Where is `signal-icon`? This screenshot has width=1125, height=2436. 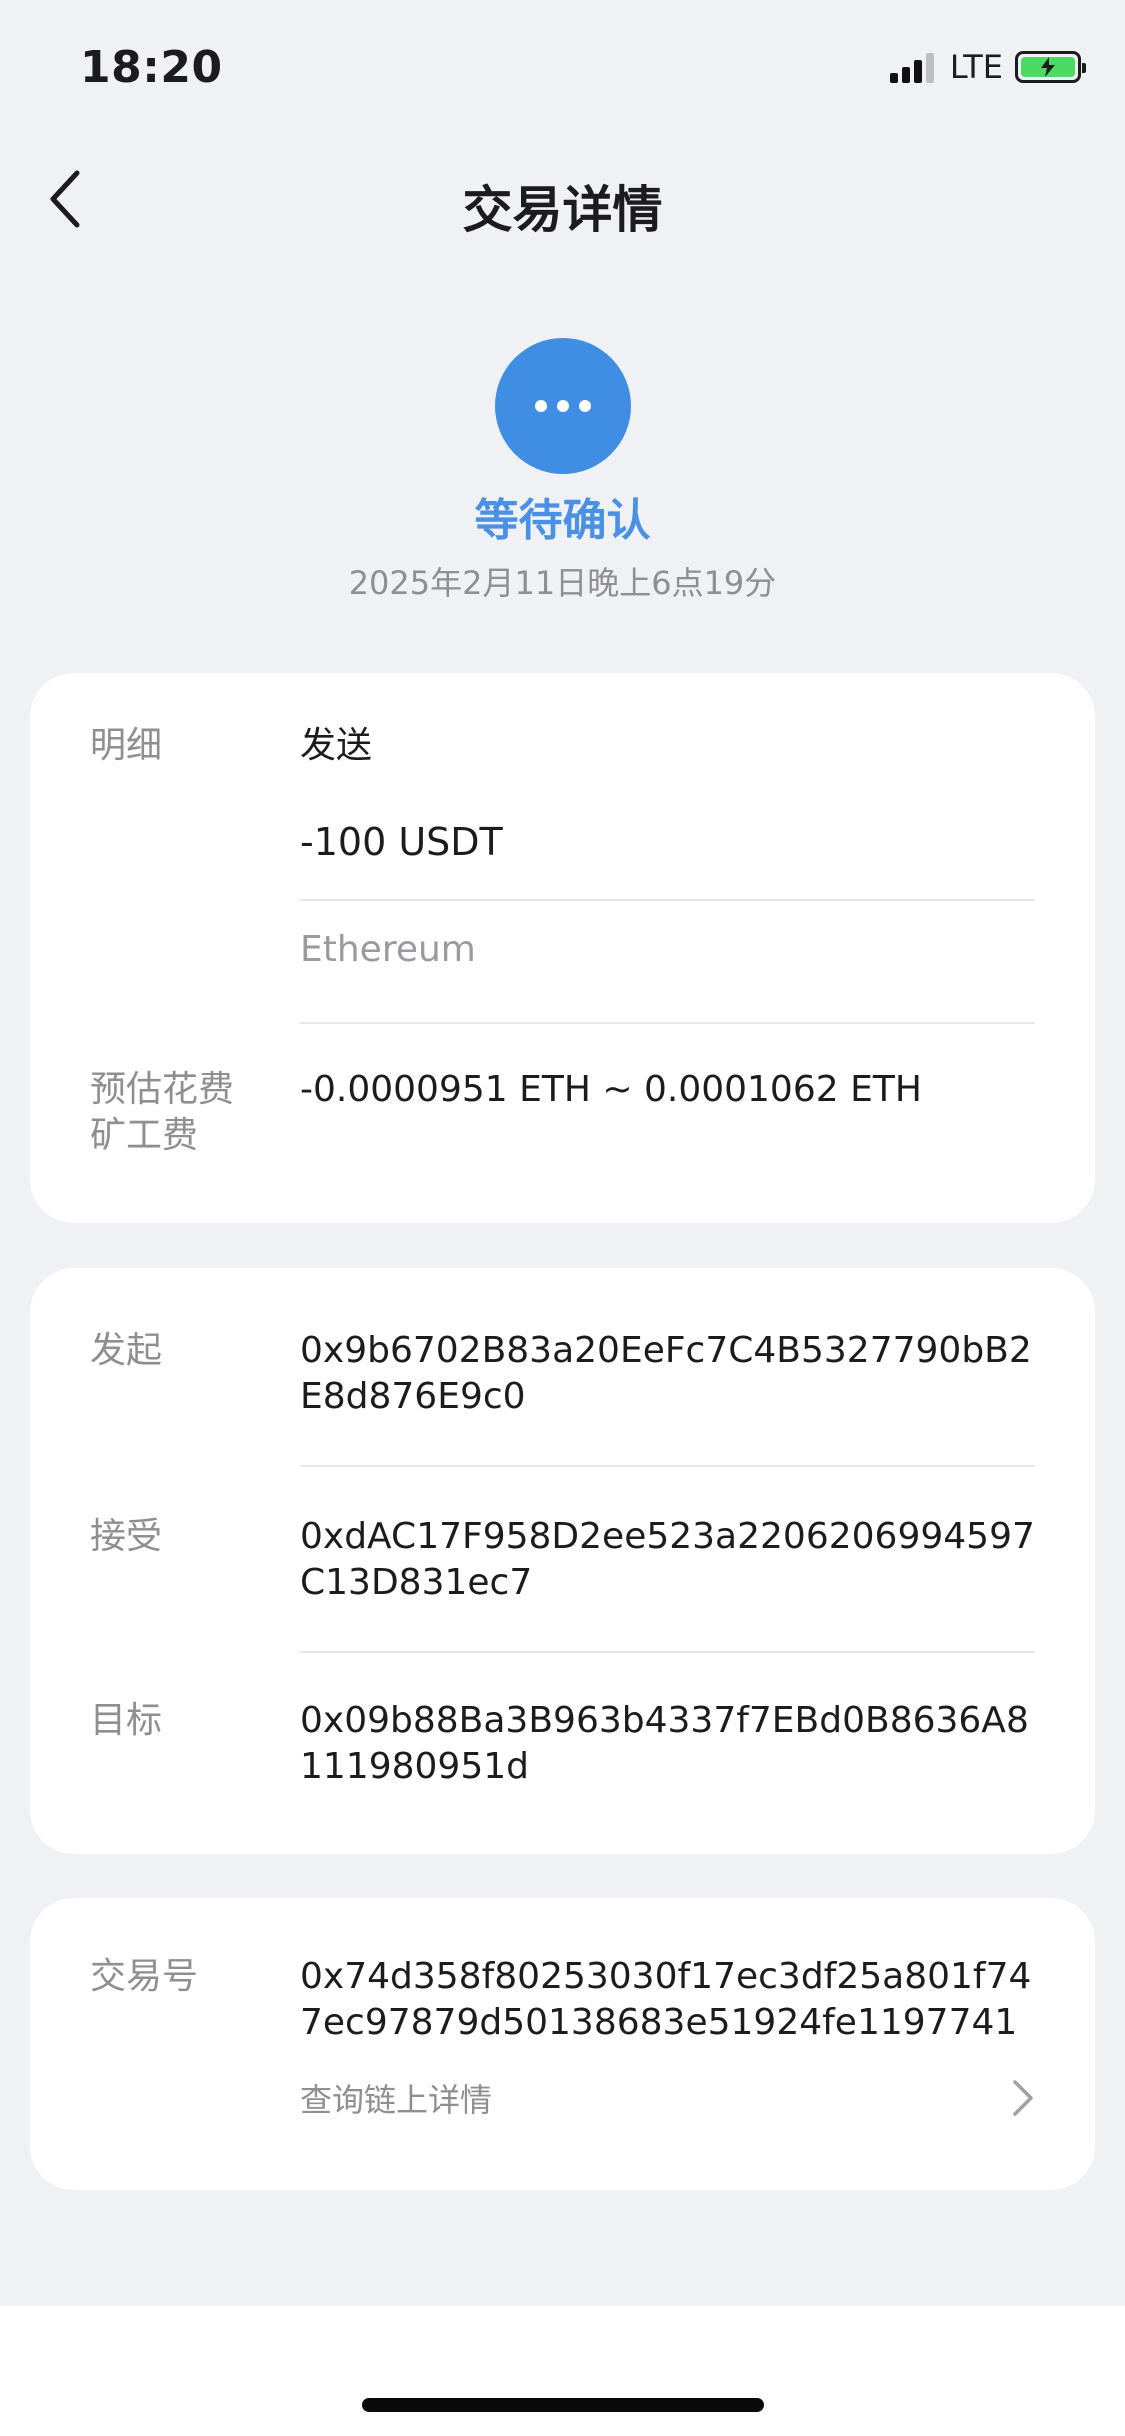 signal-icon is located at coordinates (911, 67).